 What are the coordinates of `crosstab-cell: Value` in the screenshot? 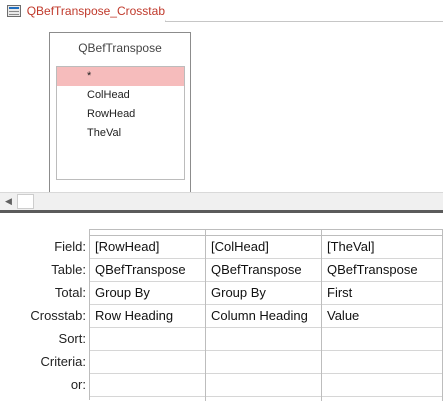 It's located at (382, 316).